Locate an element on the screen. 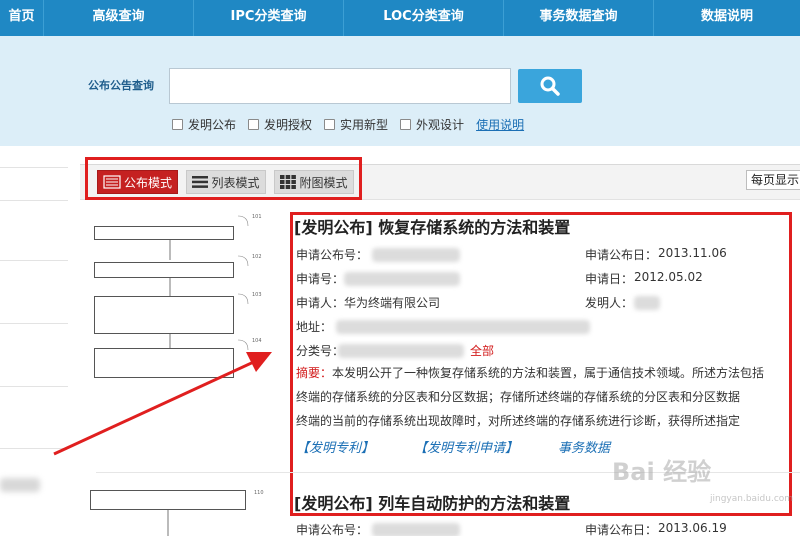 This screenshot has height=536, width=800. result-title: [发明公布] 恢复存储系统的方法和装置 is located at coordinates (432, 226).